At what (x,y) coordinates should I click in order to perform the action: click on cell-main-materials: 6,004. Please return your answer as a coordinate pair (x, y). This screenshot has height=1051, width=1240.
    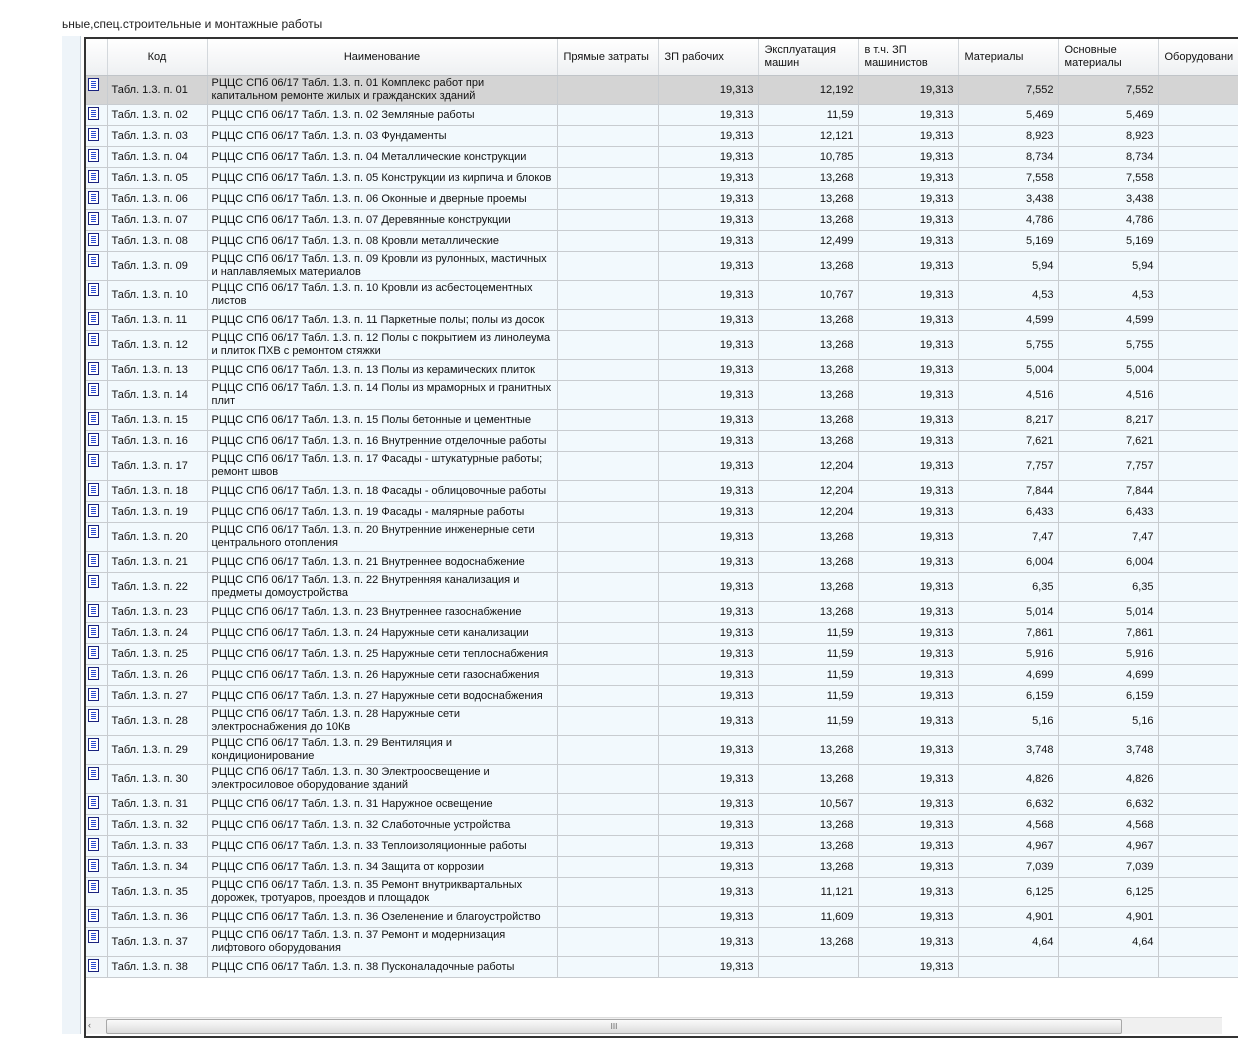
    Looking at the image, I should click on (1108, 562).